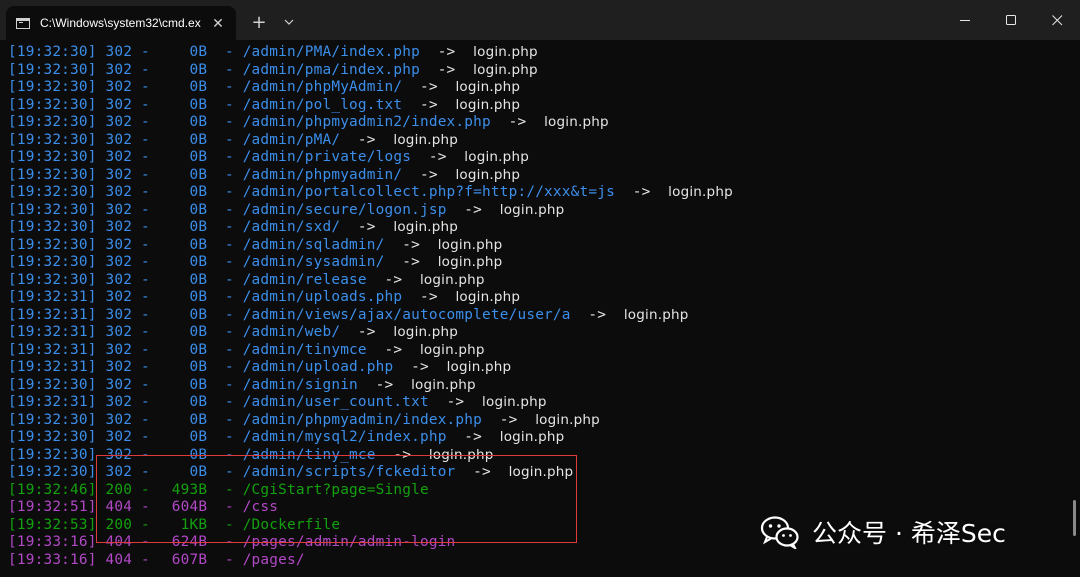 The width and height of the screenshot is (1080, 577). Describe the element at coordinates (189, 559) in the screenshot. I see `log-size: 607B` at that location.